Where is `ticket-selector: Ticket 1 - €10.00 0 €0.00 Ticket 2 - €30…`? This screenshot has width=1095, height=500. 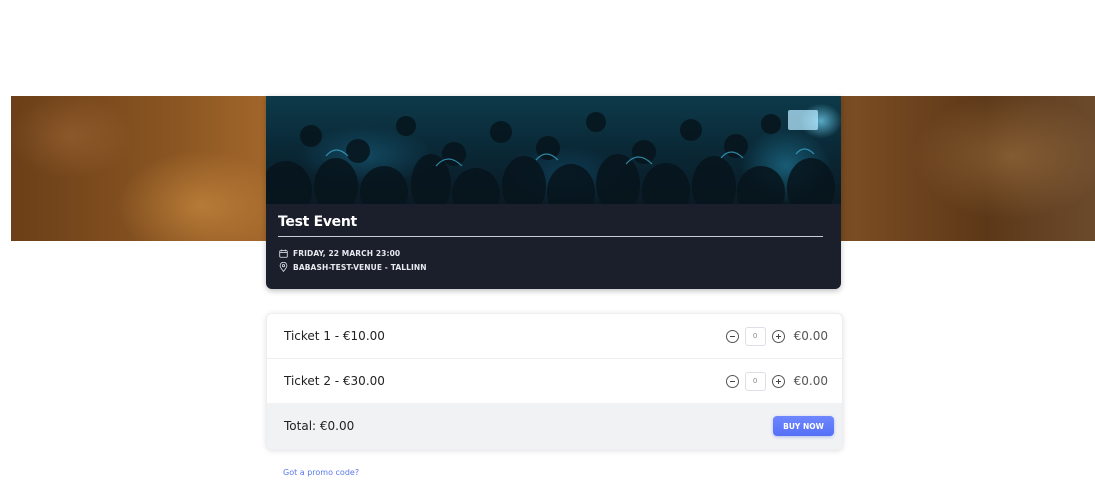
ticket-selector: Ticket 1 - €10.00 0 €0.00 Ticket 2 - €30… is located at coordinates (554, 381).